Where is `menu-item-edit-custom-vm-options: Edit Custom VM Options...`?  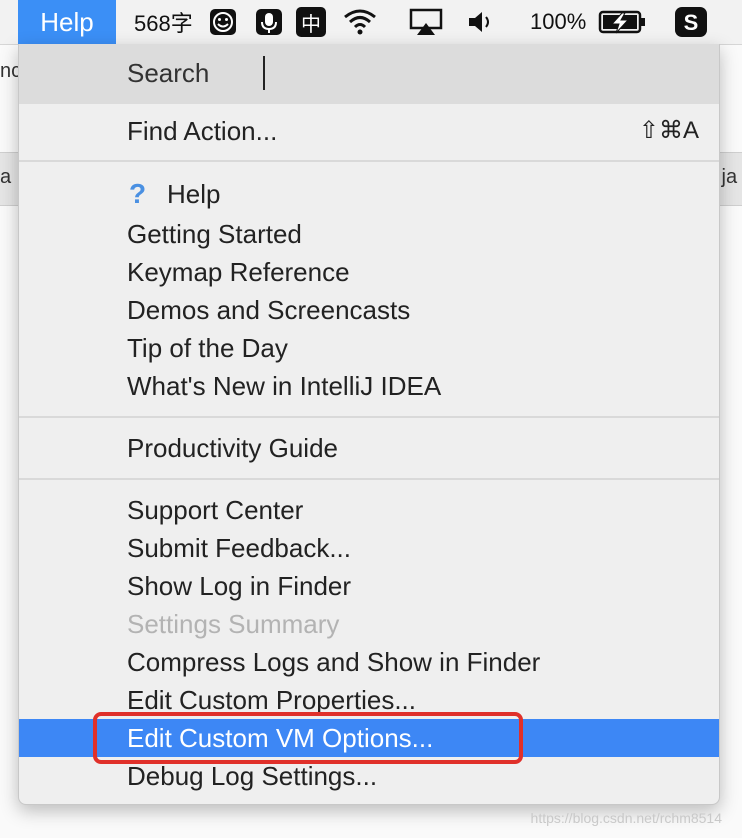 menu-item-edit-custom-vm-options: Edit Custom VM Options... is located at coordinates (369, 738).